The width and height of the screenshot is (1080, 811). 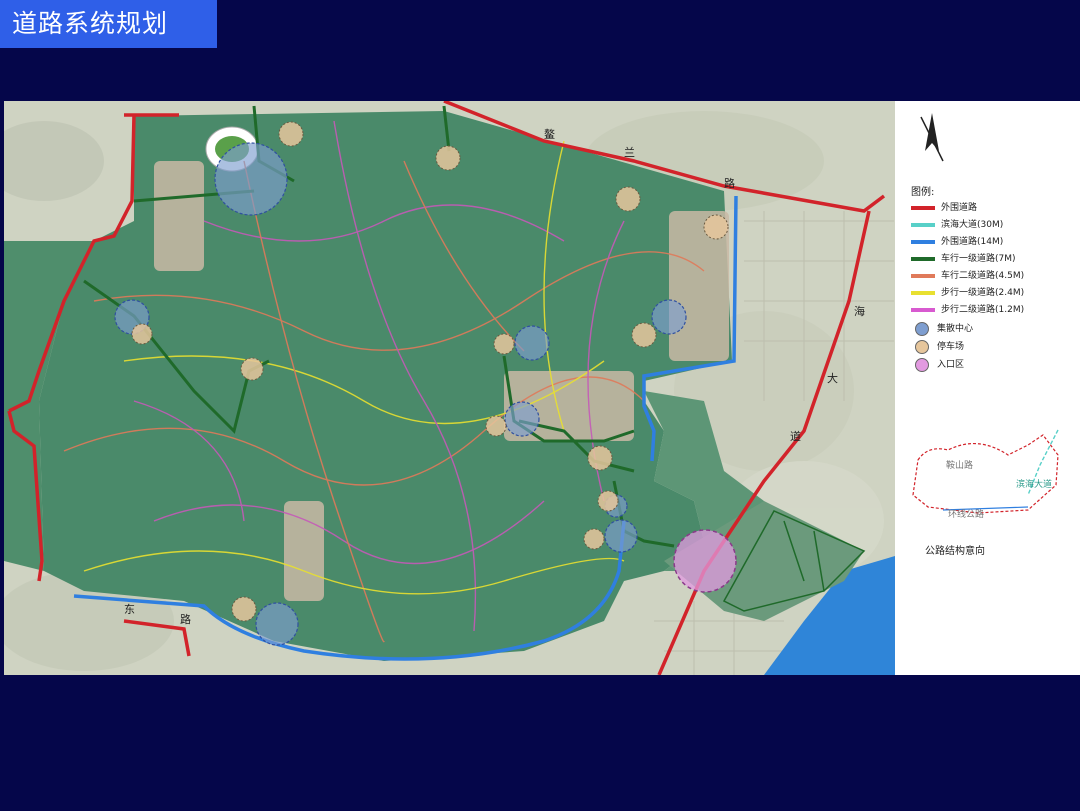 What do you see at coordinates (185, 619) in the screenshot?
I see `south-road-char-2: 路` at bounding box center [185, 619].